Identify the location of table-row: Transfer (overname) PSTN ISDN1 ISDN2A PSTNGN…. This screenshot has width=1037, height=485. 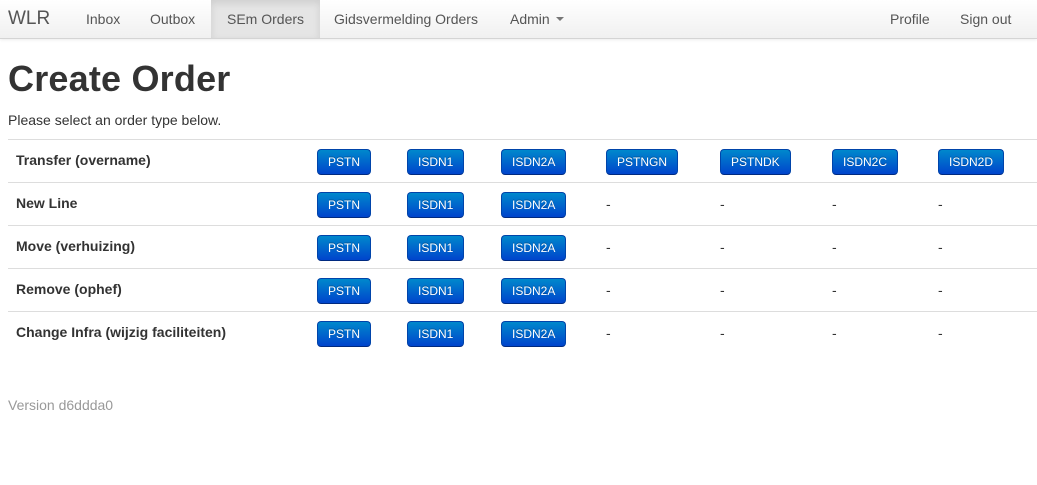
(522, 160).